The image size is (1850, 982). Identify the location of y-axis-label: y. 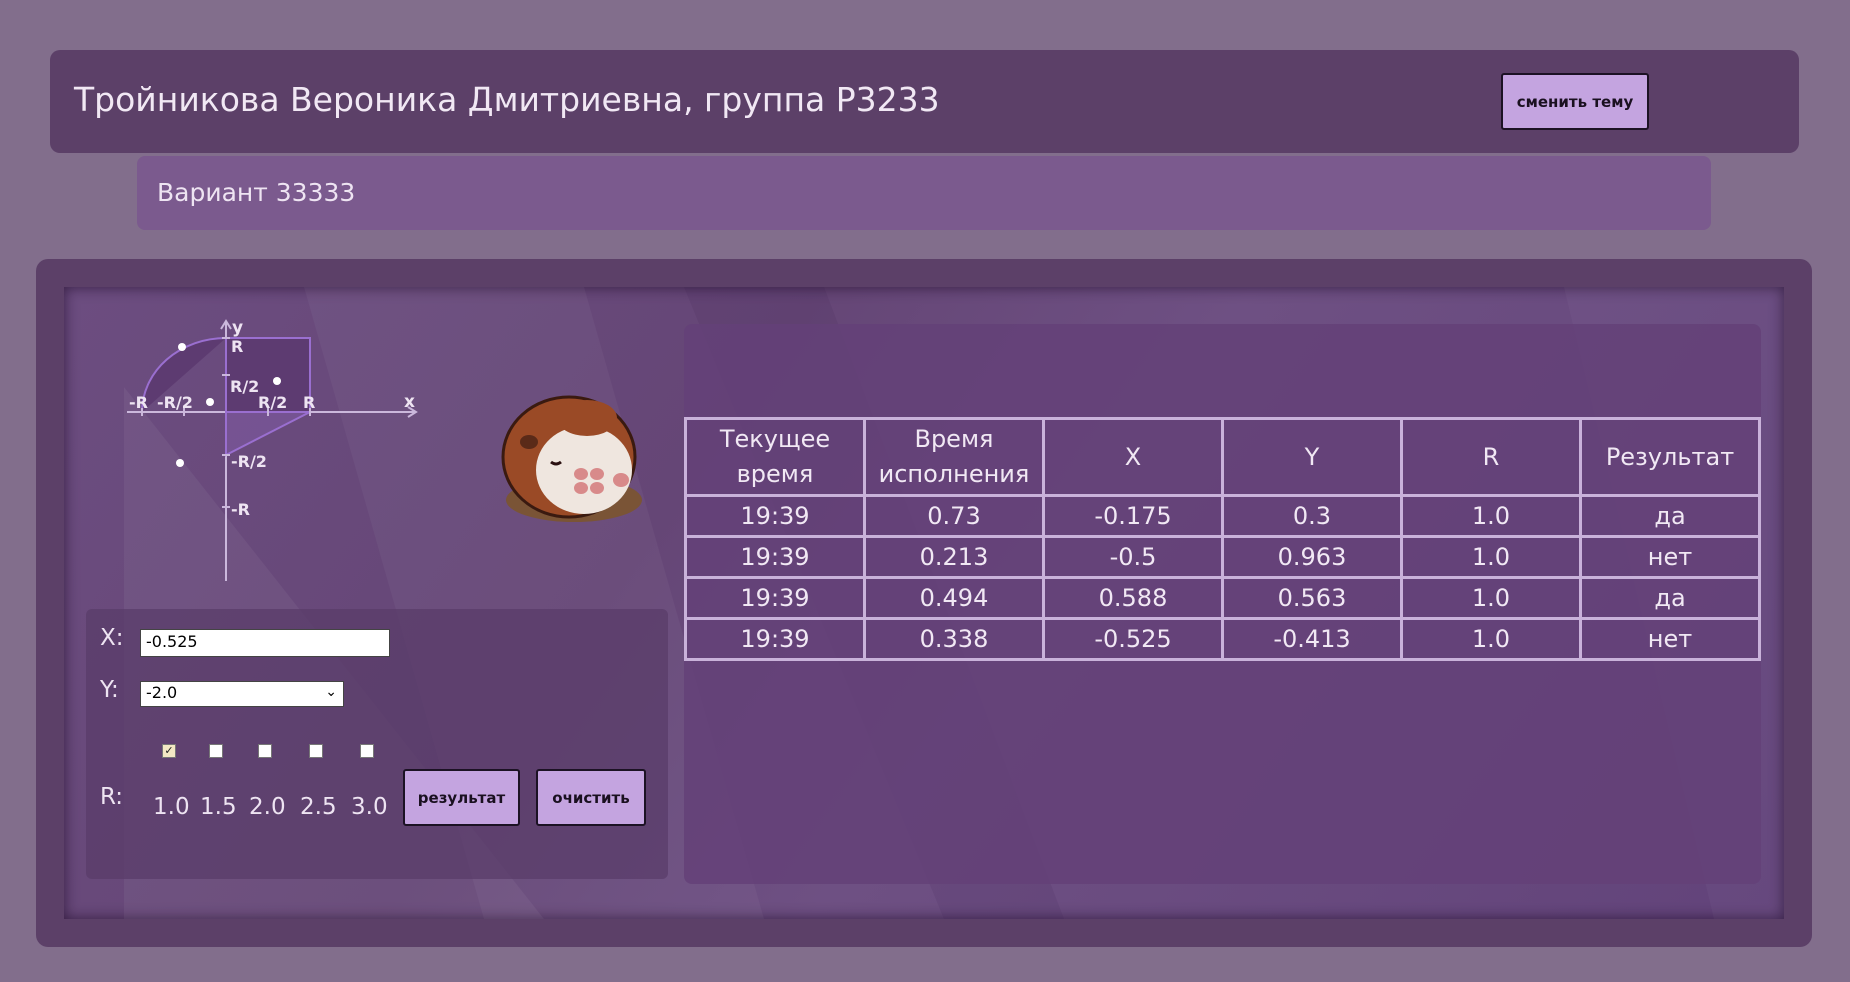
(237, 328).